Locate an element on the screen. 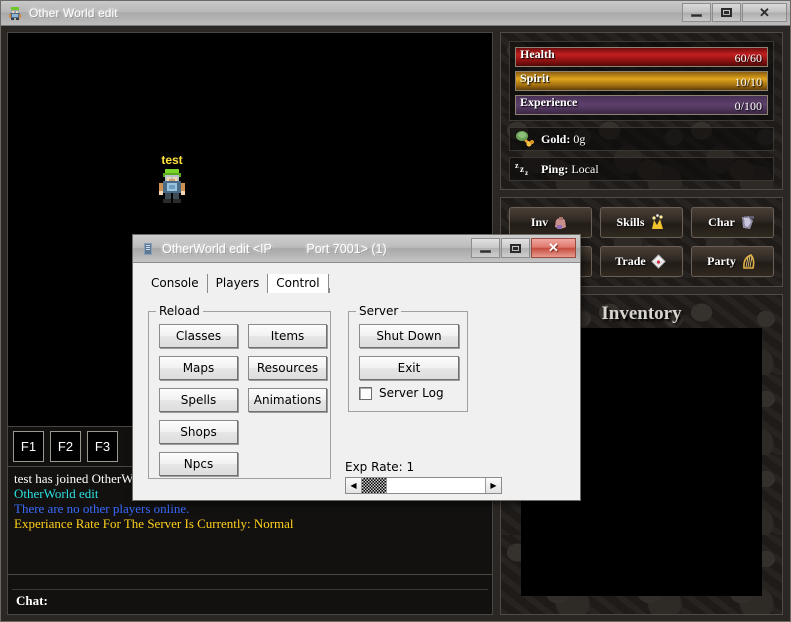 This screenshot has width=791, height=622. trade-button-label: Trade is located at coordinates (630, 261).